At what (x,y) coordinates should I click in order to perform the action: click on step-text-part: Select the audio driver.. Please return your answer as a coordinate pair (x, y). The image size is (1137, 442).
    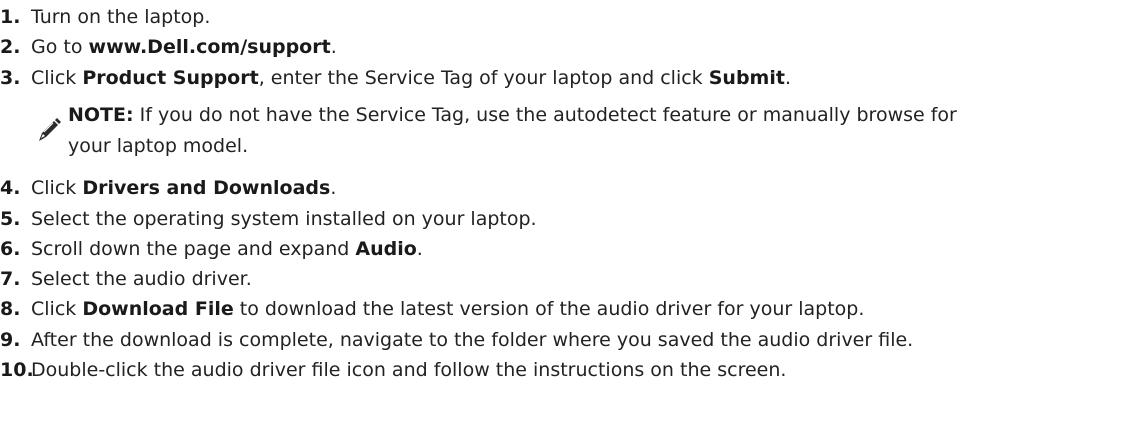
    Looking at the image, I should click on (141, 279).